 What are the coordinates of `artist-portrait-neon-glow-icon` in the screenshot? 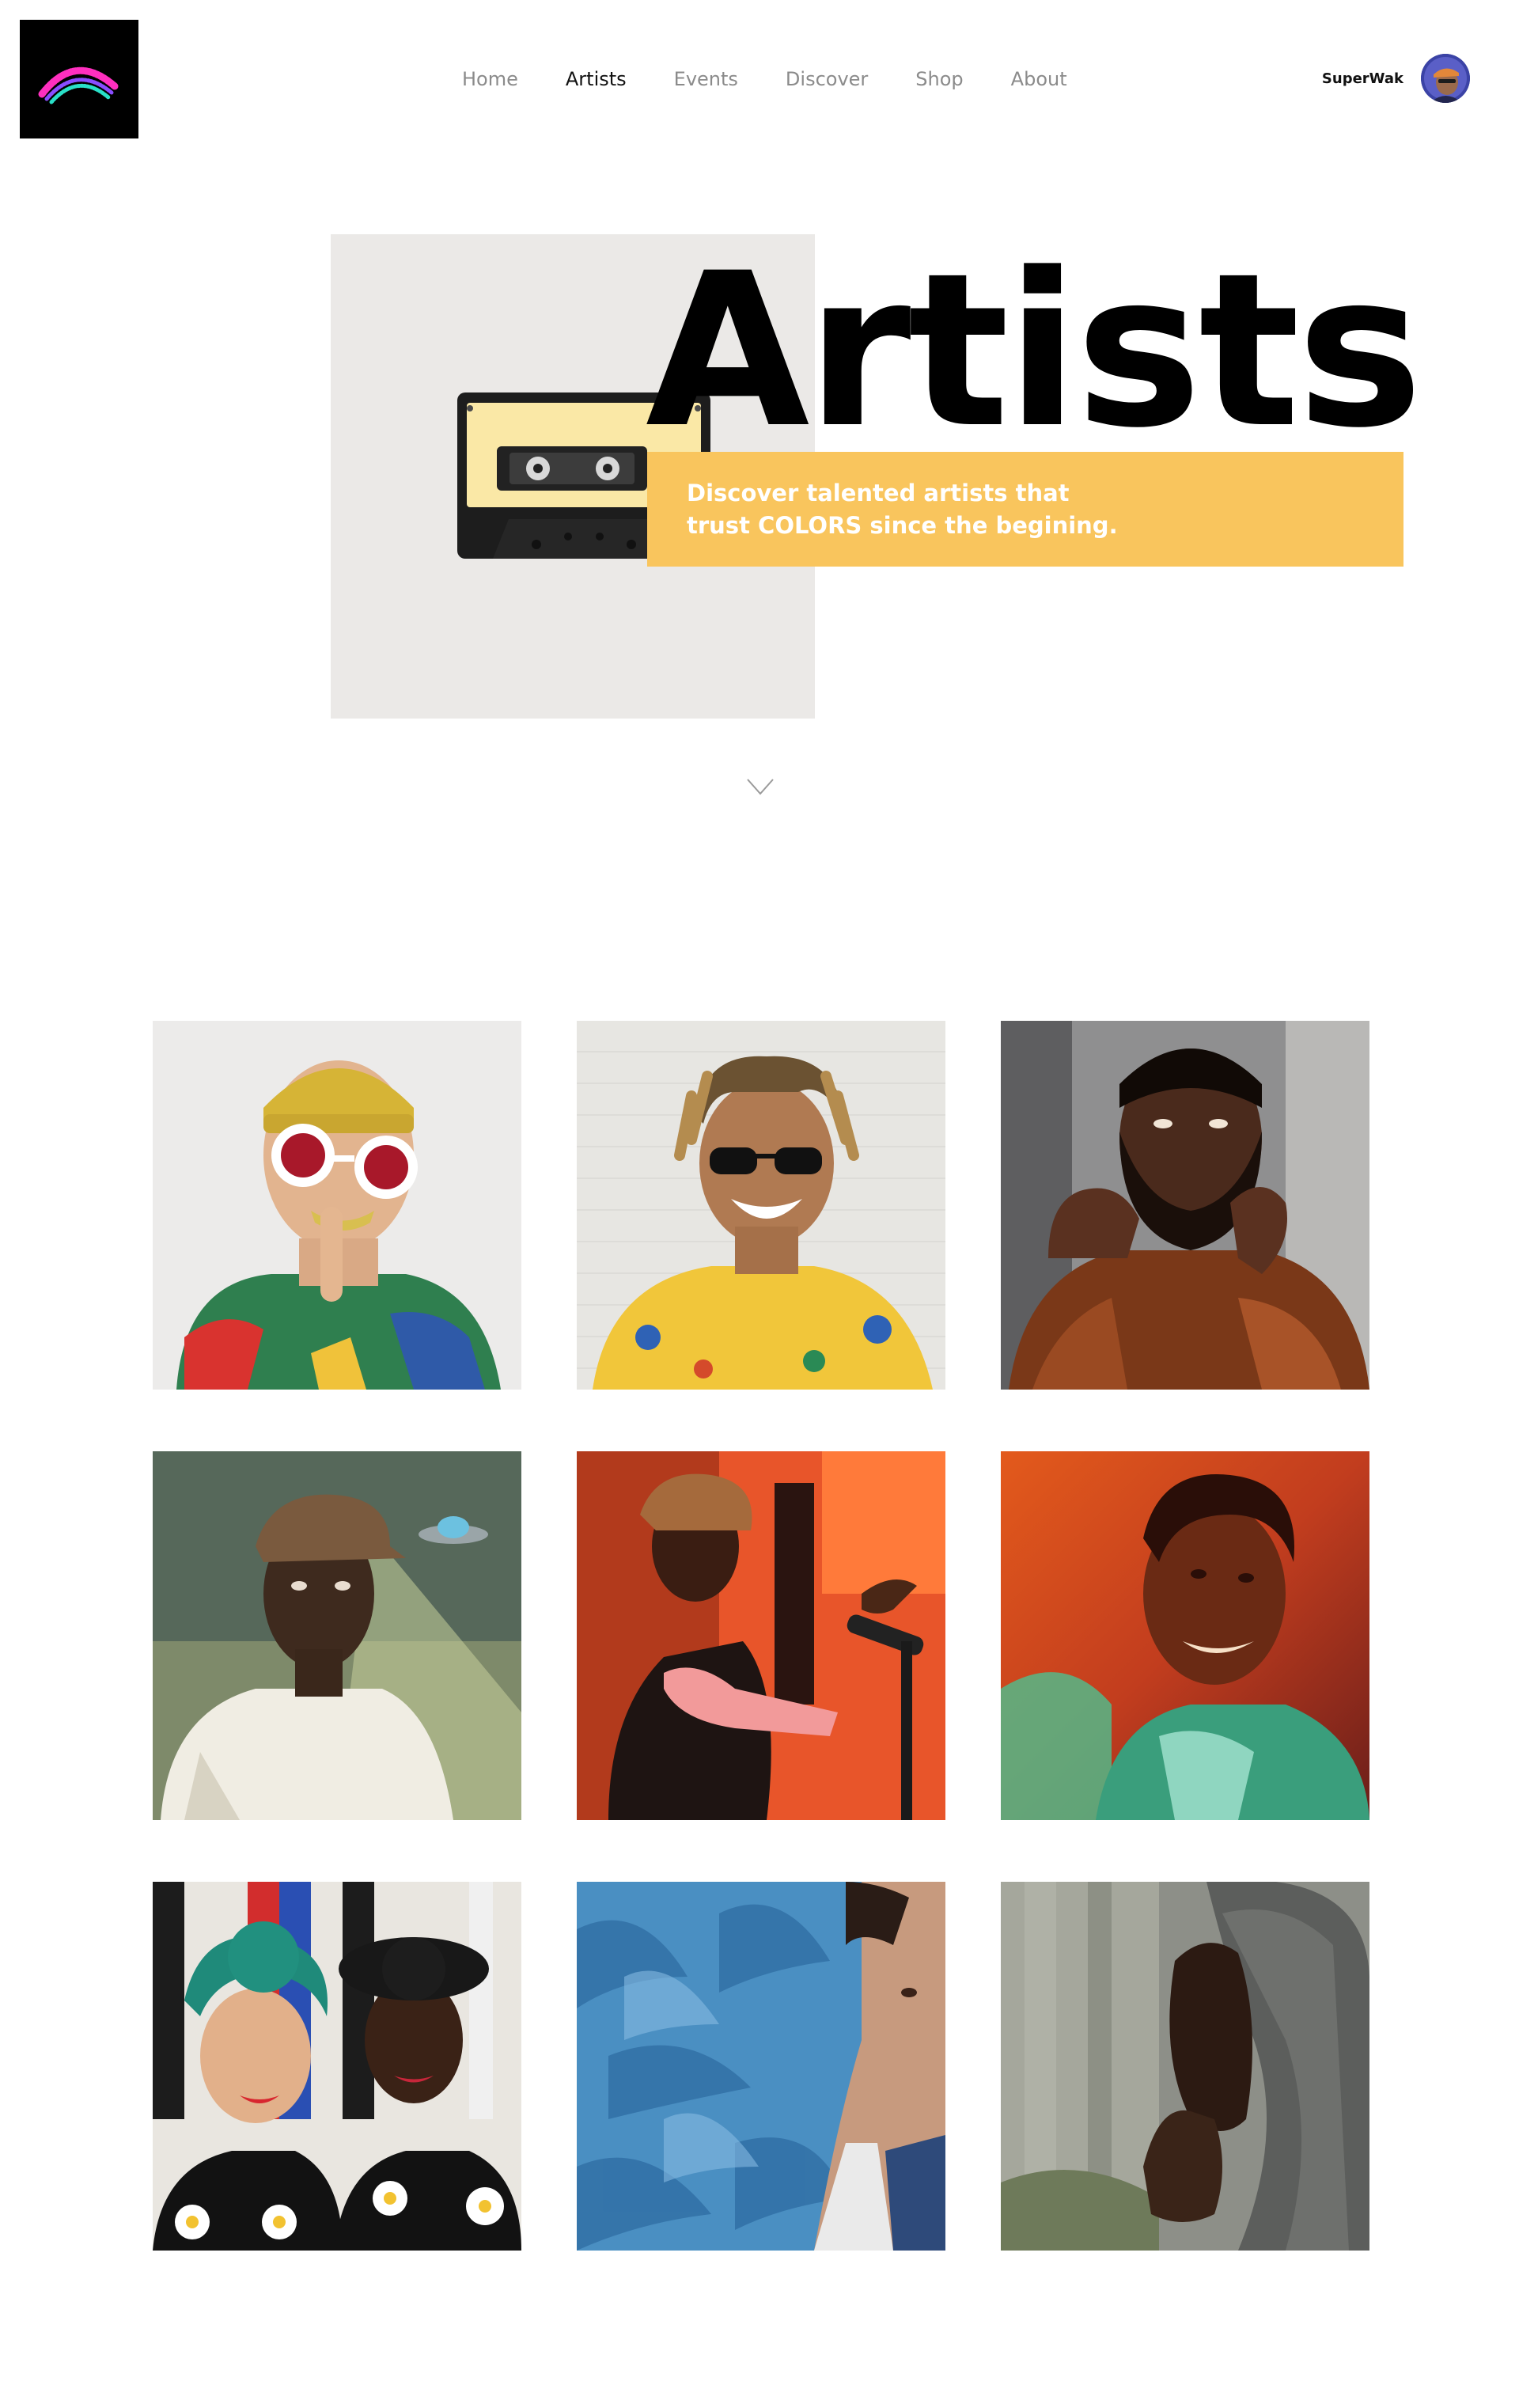 It's located at (1185, 1635).